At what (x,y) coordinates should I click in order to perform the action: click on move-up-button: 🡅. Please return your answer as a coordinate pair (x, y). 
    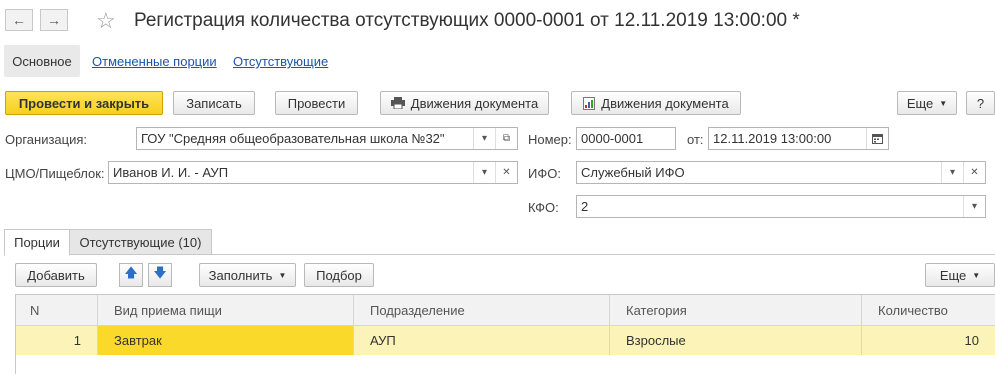
    Looking at the image, I should click on (131, 275).